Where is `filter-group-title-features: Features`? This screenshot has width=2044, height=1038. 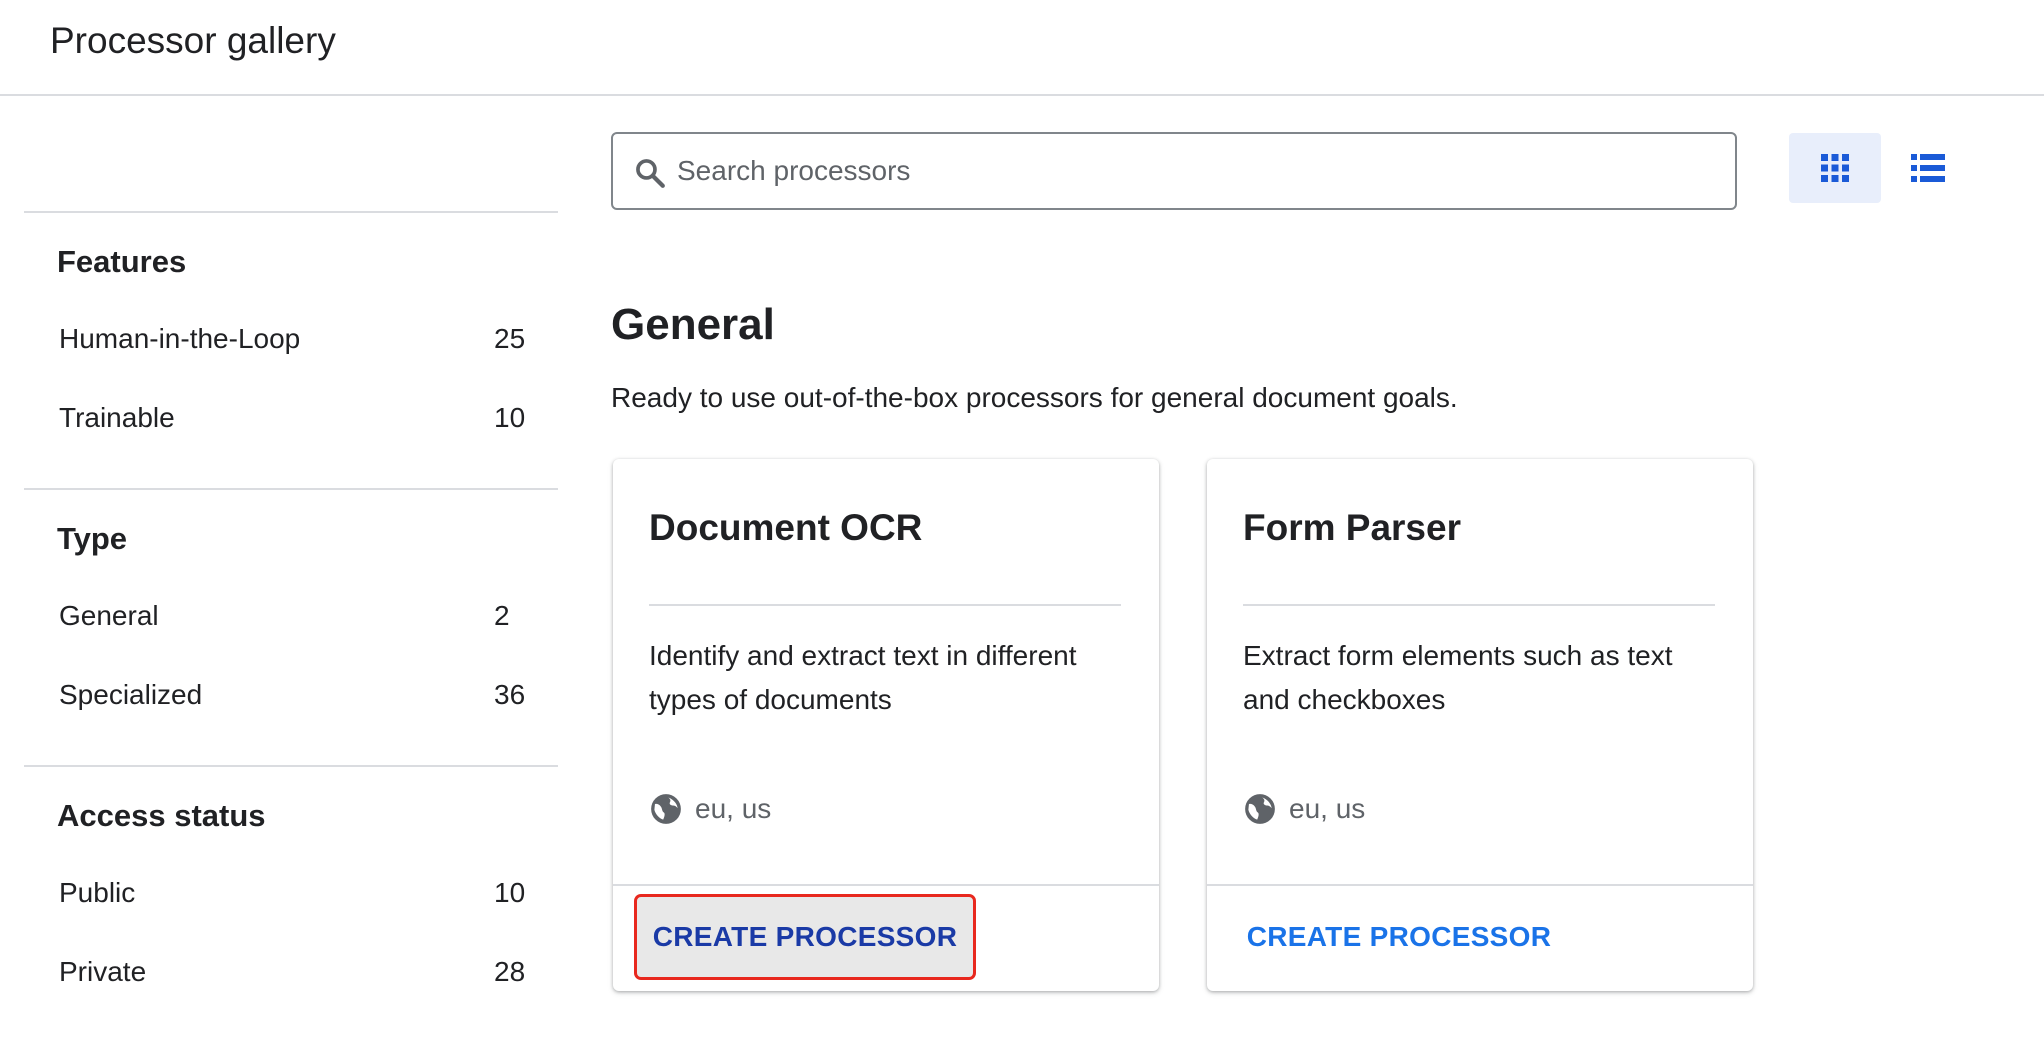
filter-group-title-features: Features is located at coordinates (122, 261).